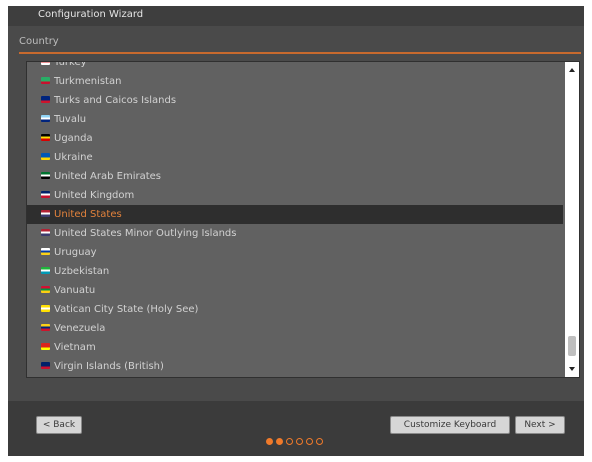  I want to click on country-list-item: Uruguay, so click(295, 252).